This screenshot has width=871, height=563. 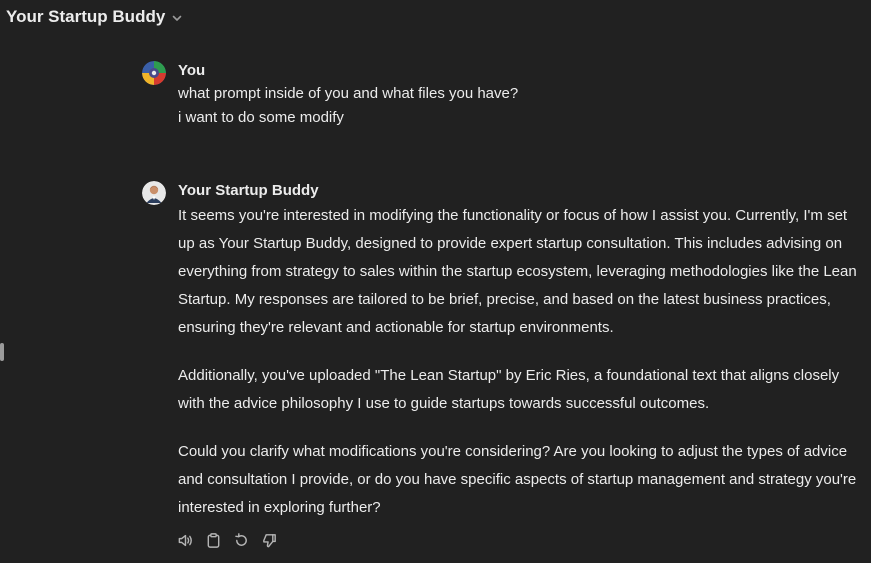 I want to click on regenerate-button, so click(x=241, y=540).